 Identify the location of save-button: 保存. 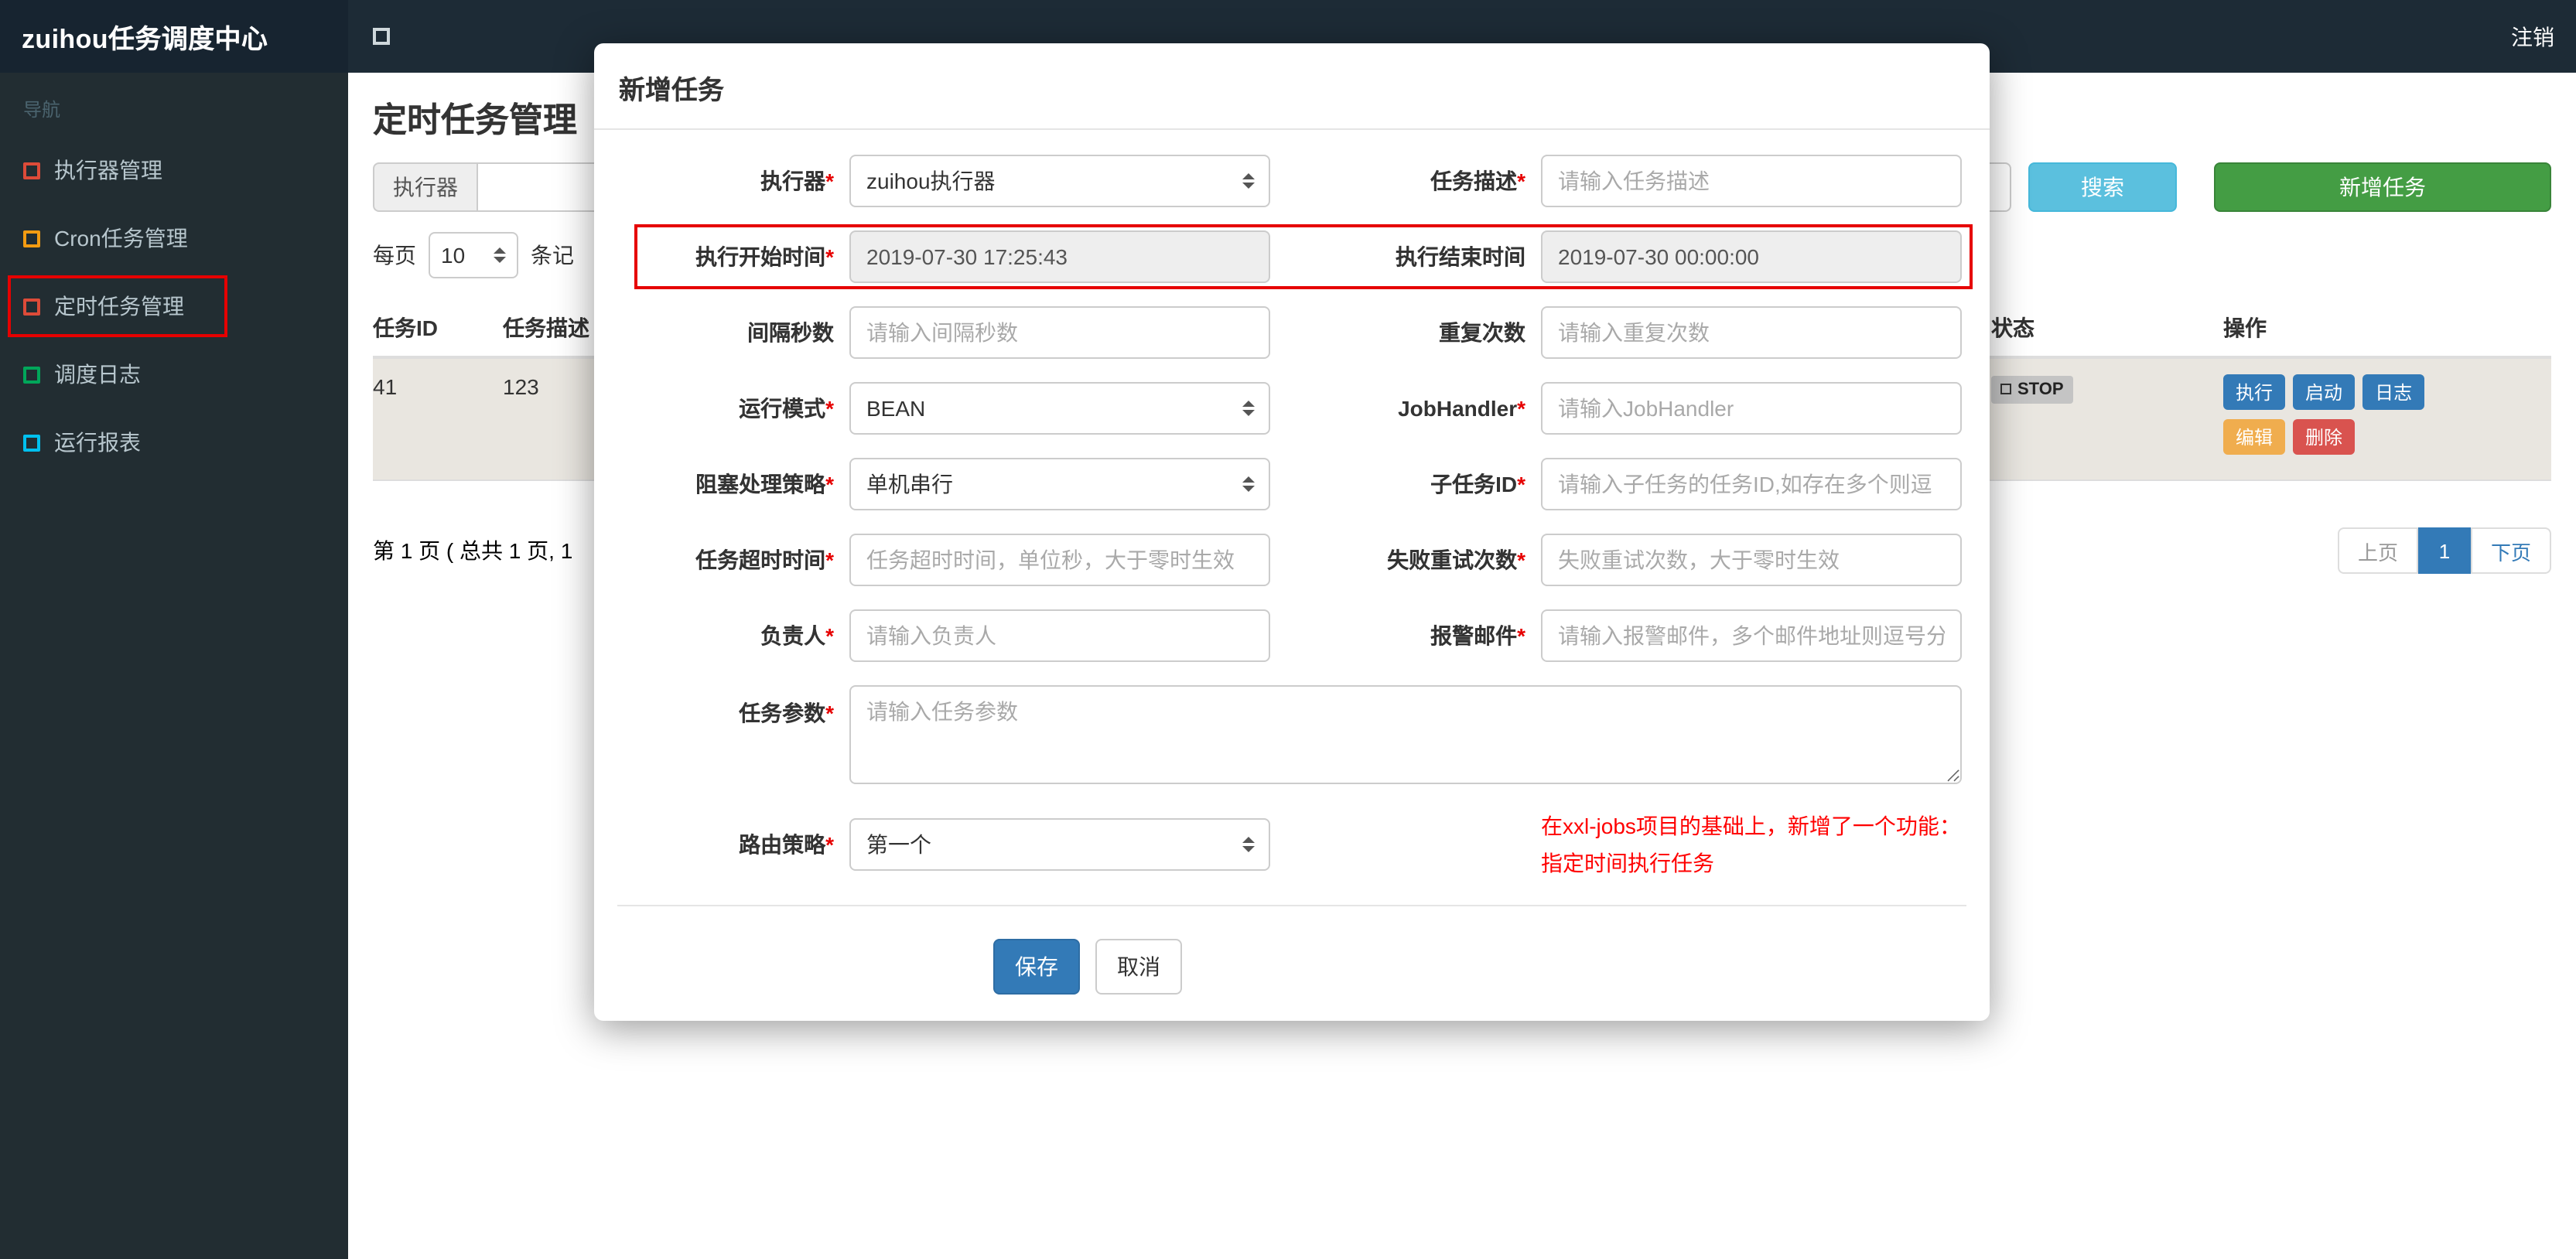
(1036, 967).